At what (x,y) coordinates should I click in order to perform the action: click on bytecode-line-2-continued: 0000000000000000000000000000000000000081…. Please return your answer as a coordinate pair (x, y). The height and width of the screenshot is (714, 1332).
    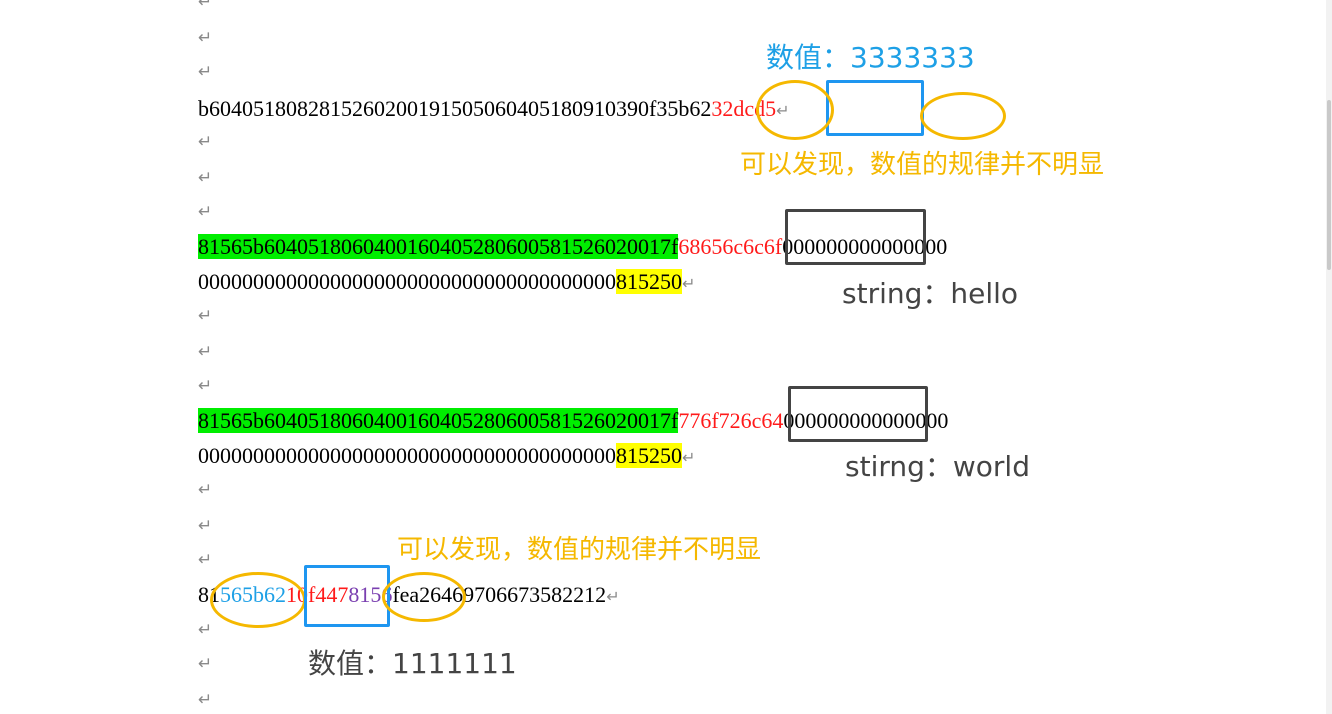
    Looking at the image, I should click on (446, 283).